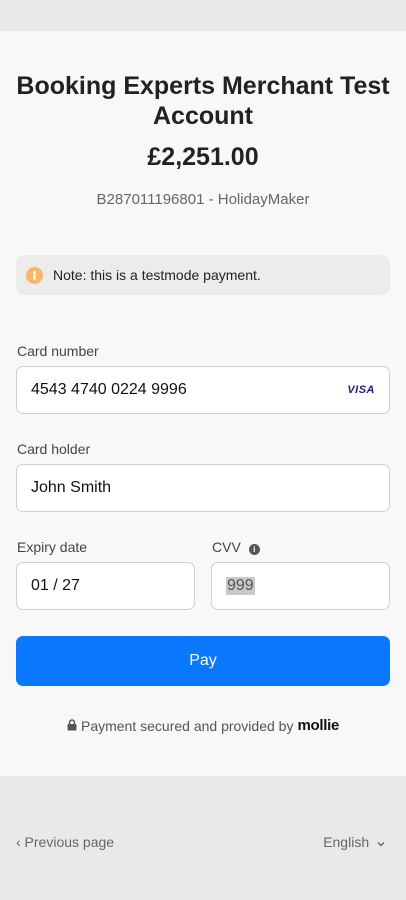 This screenshot has height=900, width=406. What do you see at coordinates (381, 842) in the screenshot?
I see `chevron-down-icon` at bounding box center [381, 842].